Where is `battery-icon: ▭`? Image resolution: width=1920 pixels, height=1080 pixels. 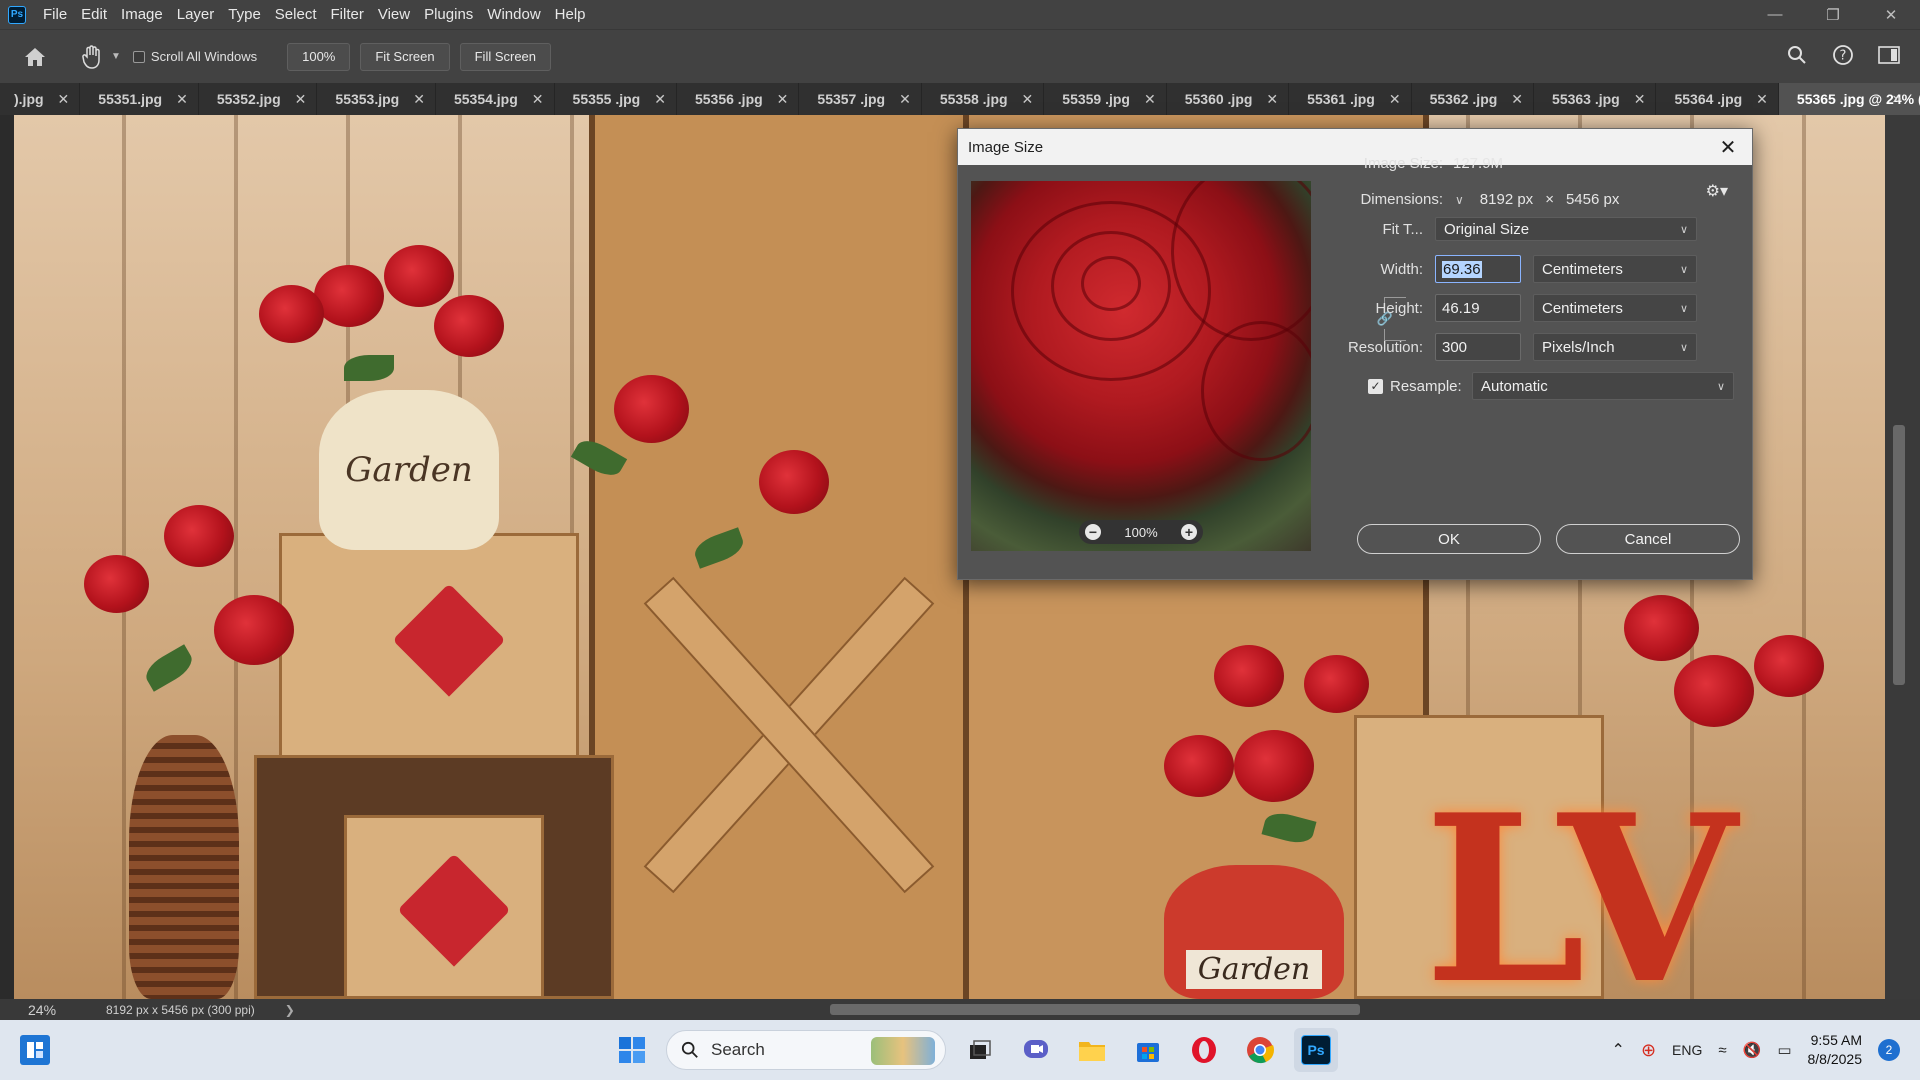 battery-icon: ▭ is located at coordinates (1784, 1050).